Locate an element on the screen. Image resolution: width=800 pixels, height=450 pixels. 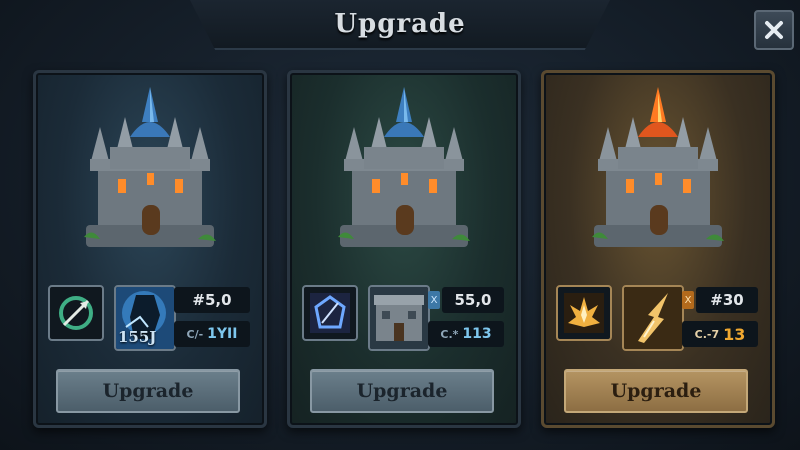
stat-cost-value: #30 is located at coordinates (727, 300).